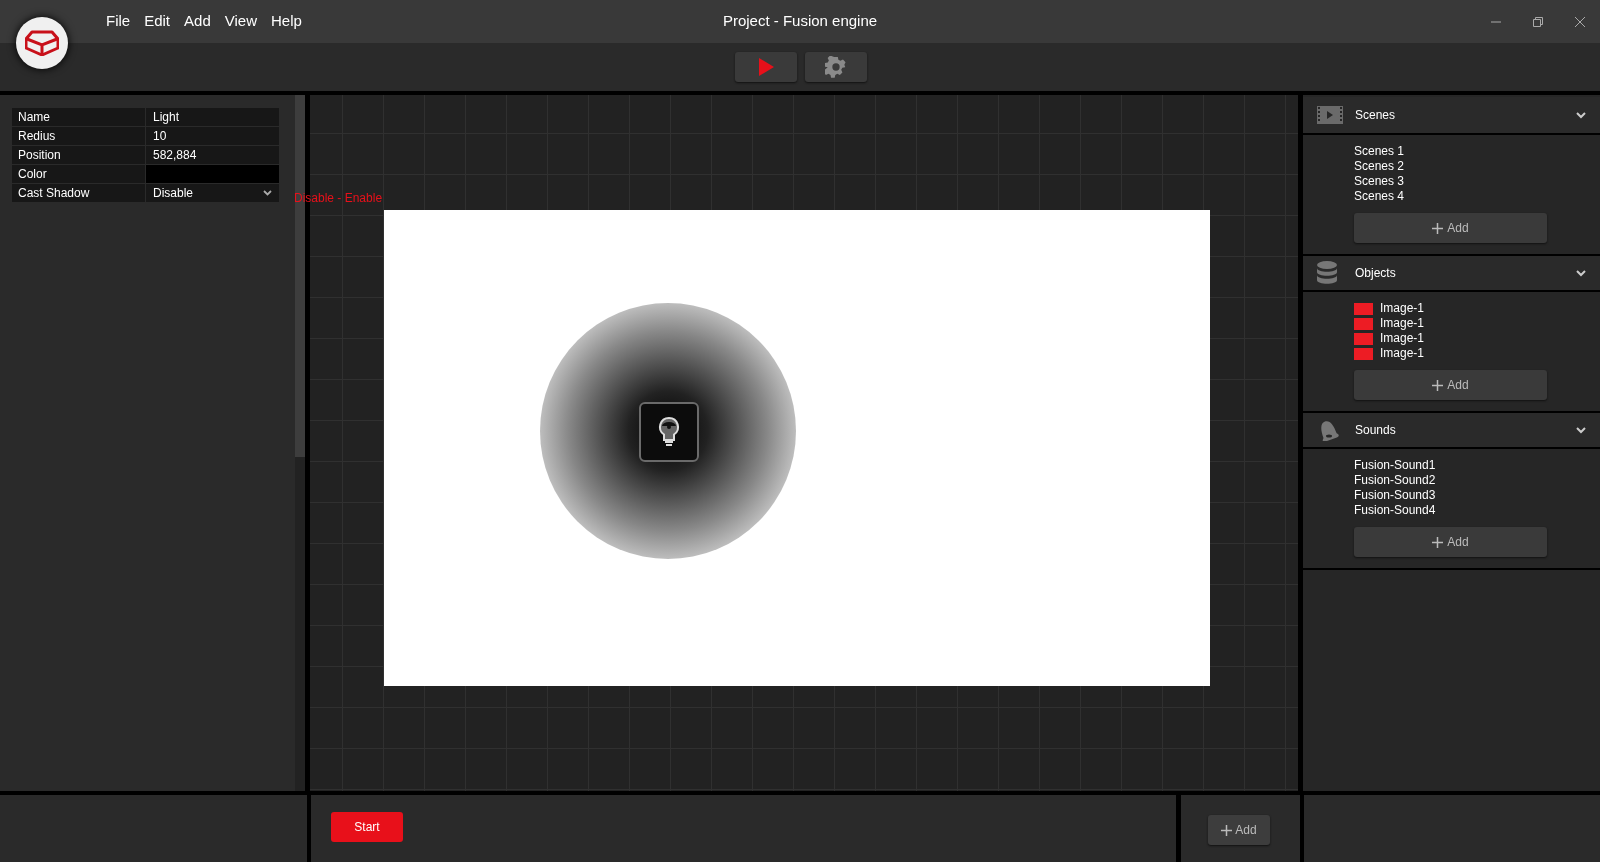 The image size is (1600, 862). I want to click on panel-header: Objects, so click(1451, 273).